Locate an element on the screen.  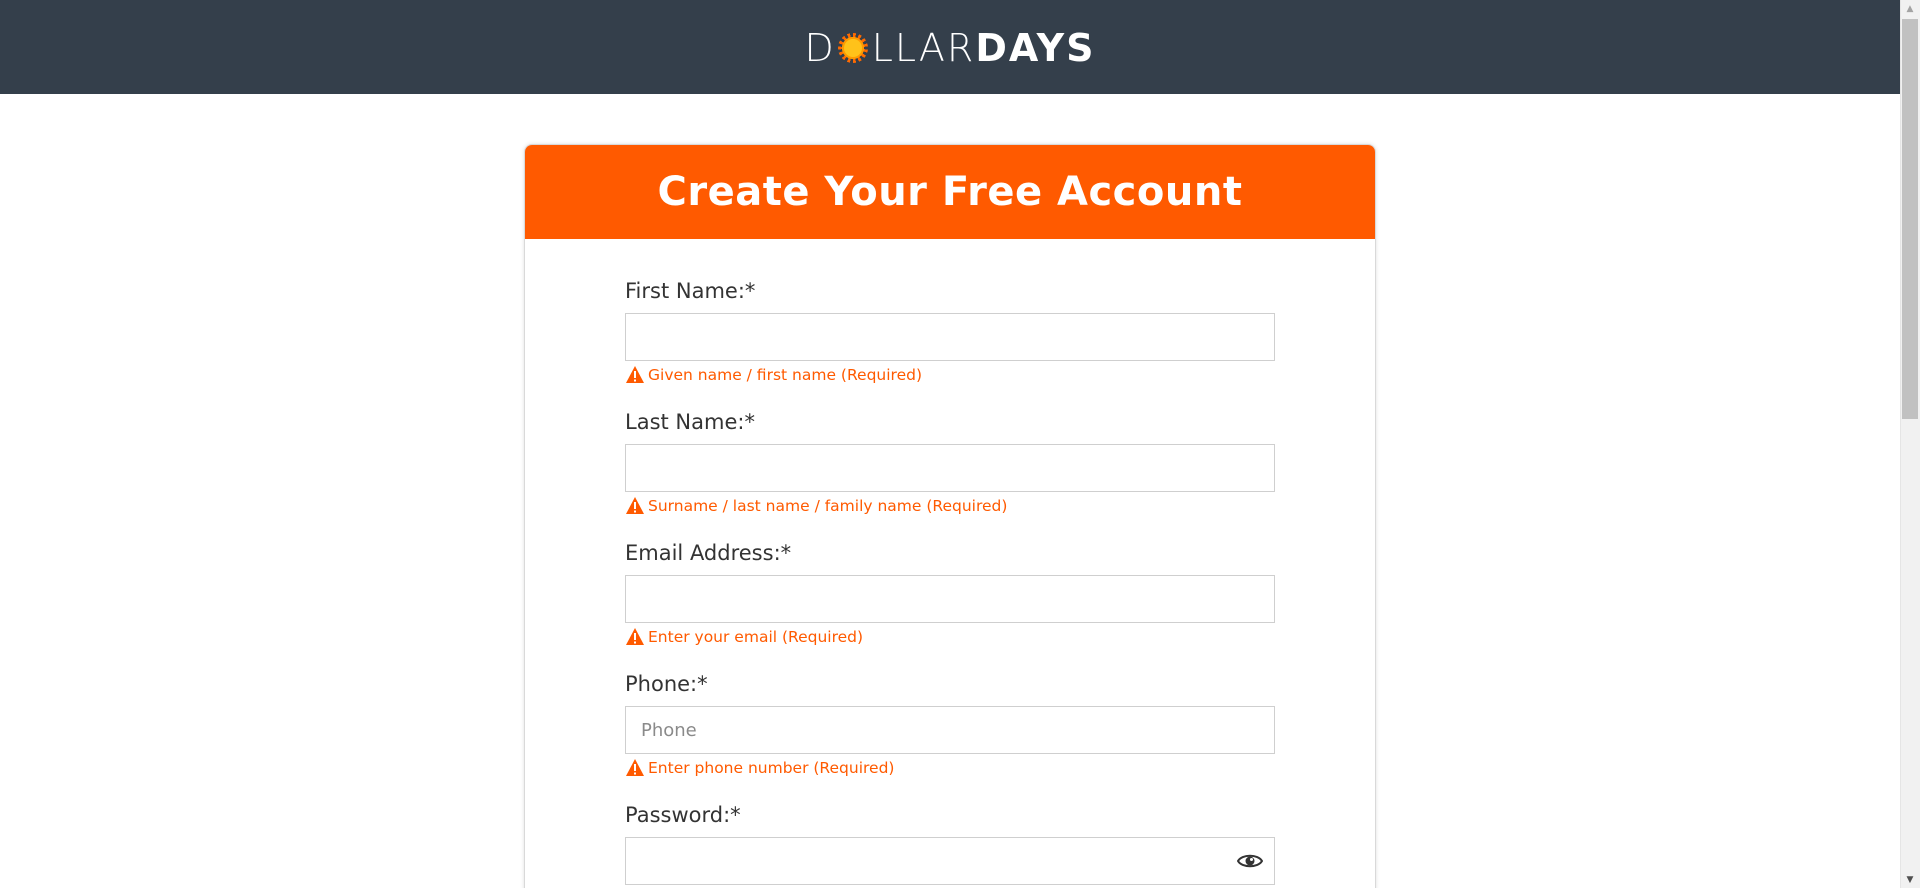
email-error-text: Enter your email (Required) is located at coordinates (756, 636).